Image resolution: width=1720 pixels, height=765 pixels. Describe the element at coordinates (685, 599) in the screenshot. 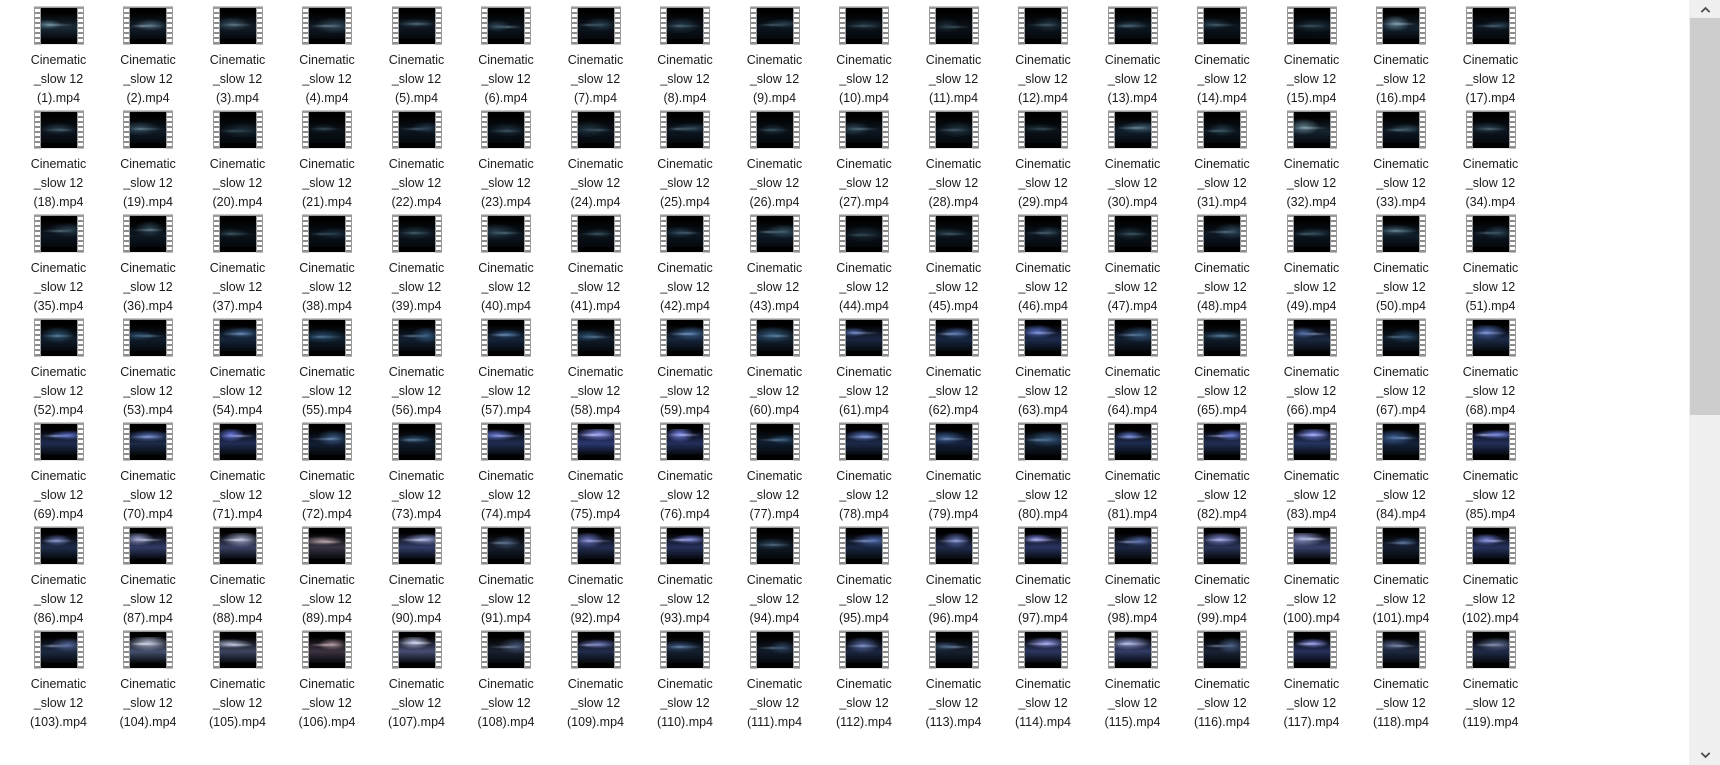

I see `file-name-label: Cinematic _slow 12 (93).mp4` at that location.